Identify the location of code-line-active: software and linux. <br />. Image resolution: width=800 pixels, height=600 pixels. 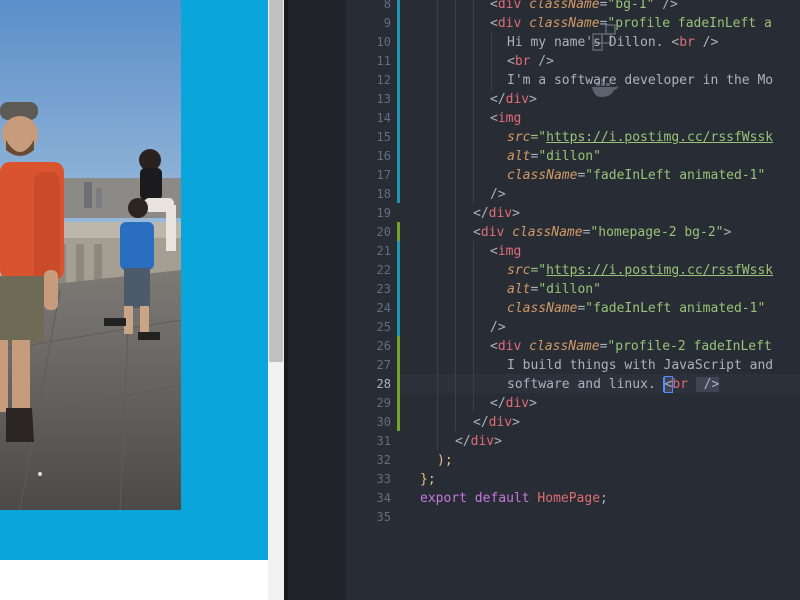
(613, 384).